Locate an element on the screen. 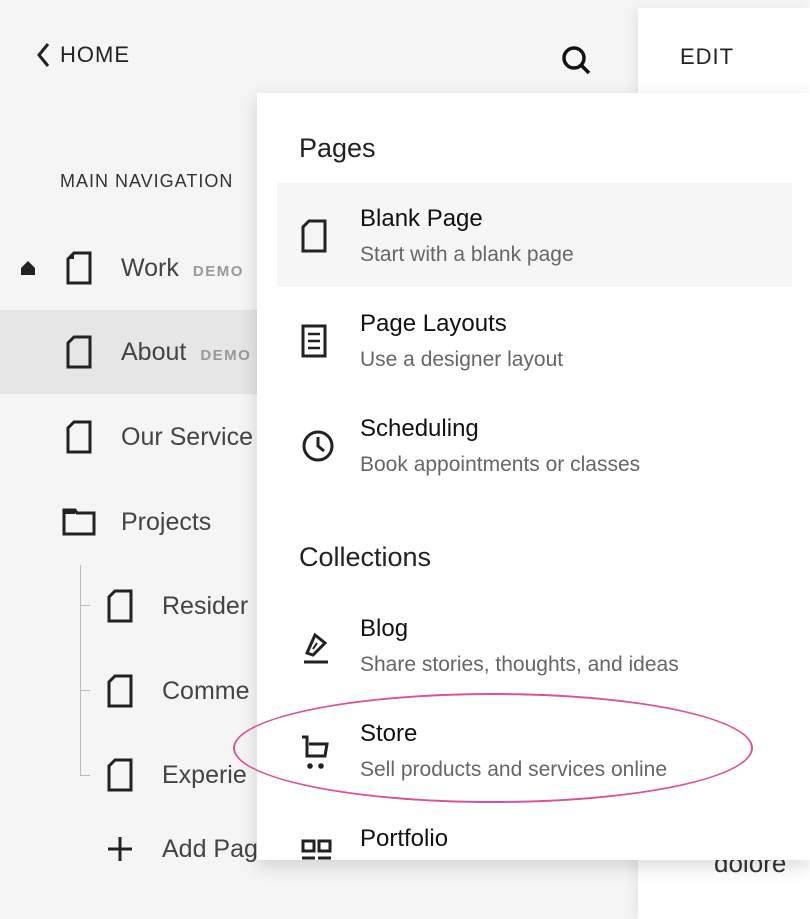 Image resolution: width=810 pixels, height=919 pixels. menu-option-page-layouts: Page Layouts Use a designer layout is located at coordinates (534, 340).